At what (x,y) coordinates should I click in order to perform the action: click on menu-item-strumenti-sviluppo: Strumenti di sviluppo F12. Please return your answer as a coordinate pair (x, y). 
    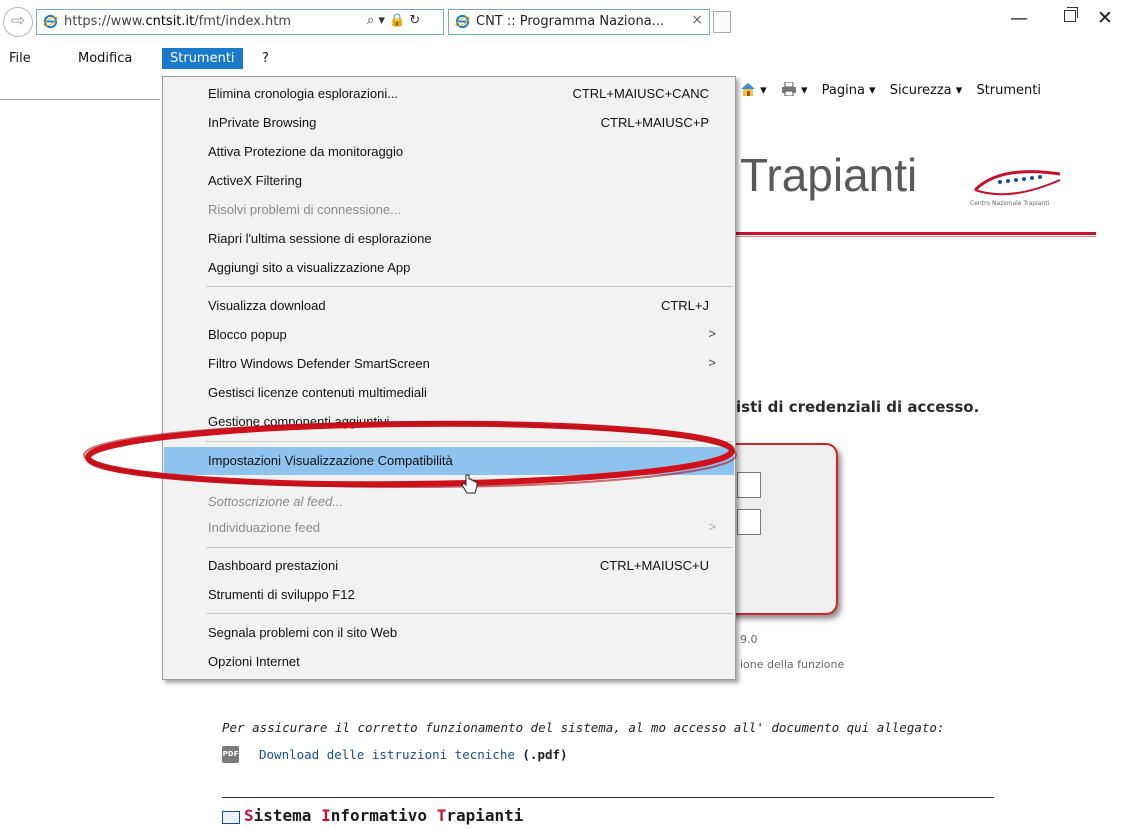
    Looking at the image, I should click on (449, 595).